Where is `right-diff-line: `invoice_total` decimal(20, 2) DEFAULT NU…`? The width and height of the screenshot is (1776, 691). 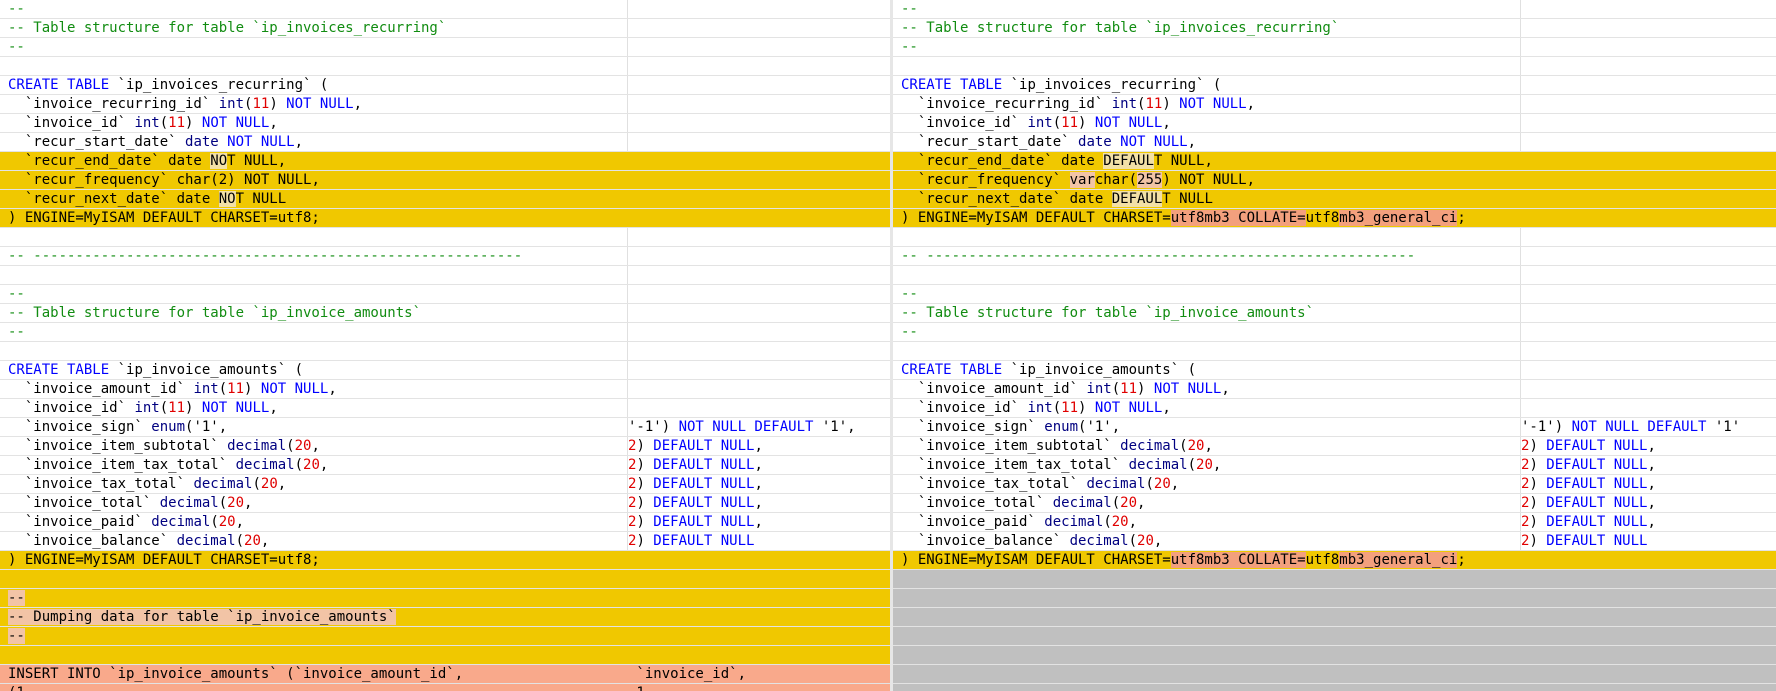 right-diff-line: `invoice_total` decimal(20, 2) DEFAULT NU… is located at coordinates (1334, 503).